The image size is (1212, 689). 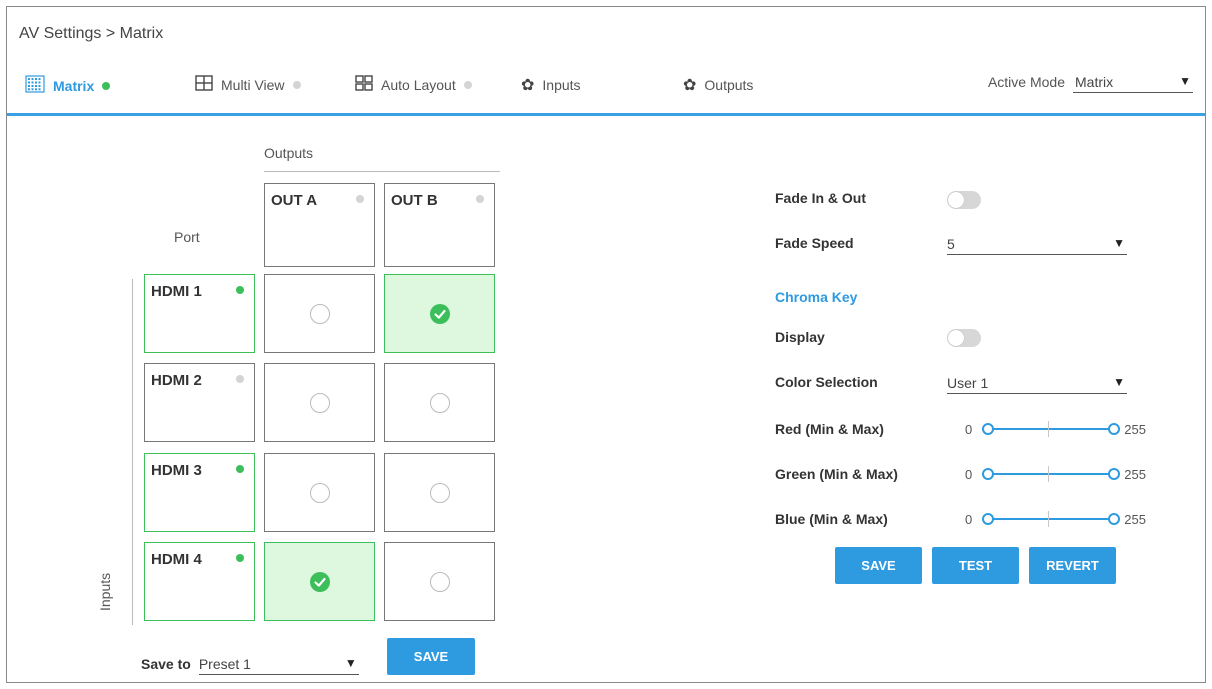 I want to click on route-cell-hdmi1-outa, so click(x=319, y=313).